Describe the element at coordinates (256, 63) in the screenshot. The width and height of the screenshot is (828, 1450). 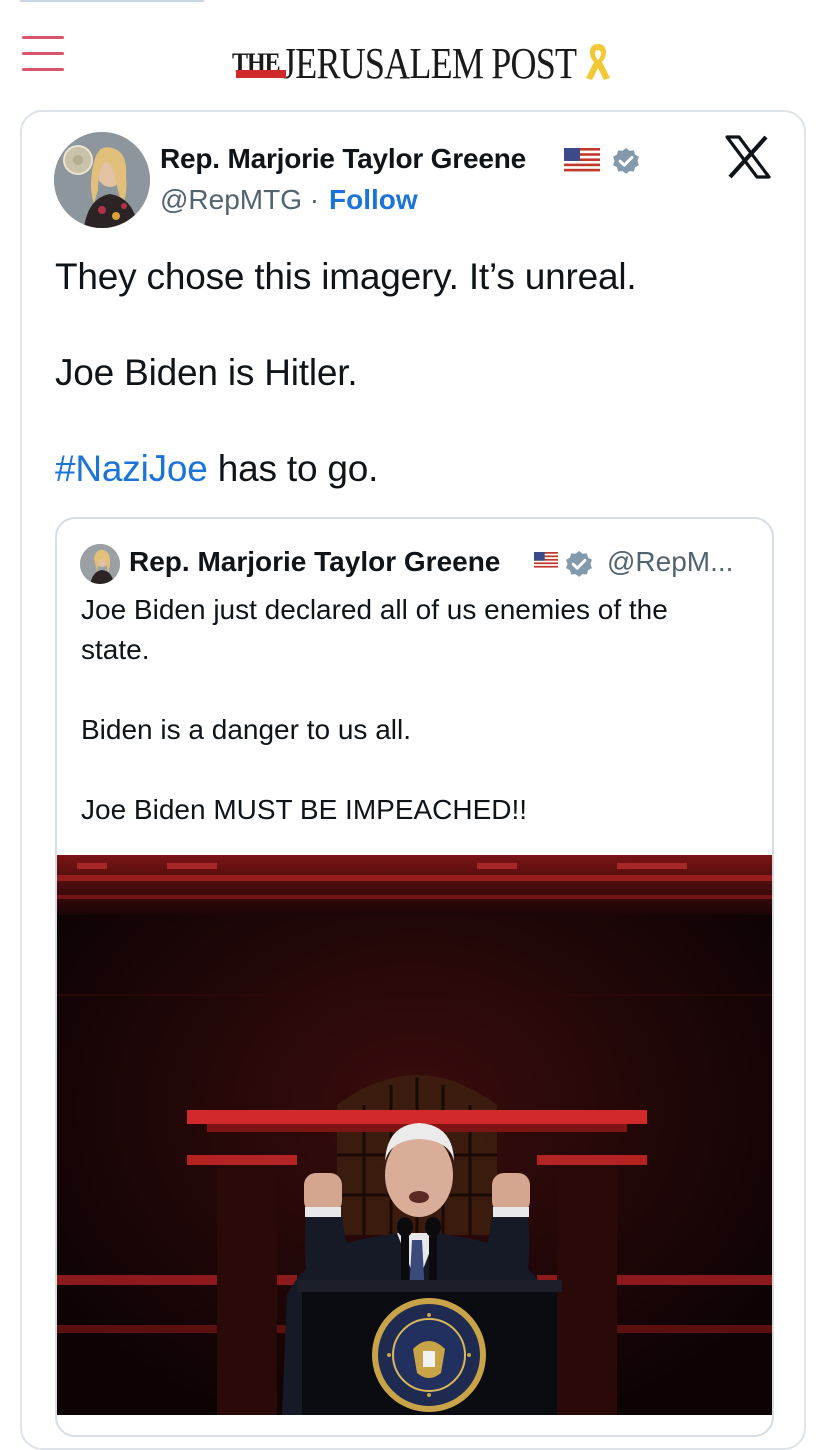
I see `logo-the: THE` at that location.